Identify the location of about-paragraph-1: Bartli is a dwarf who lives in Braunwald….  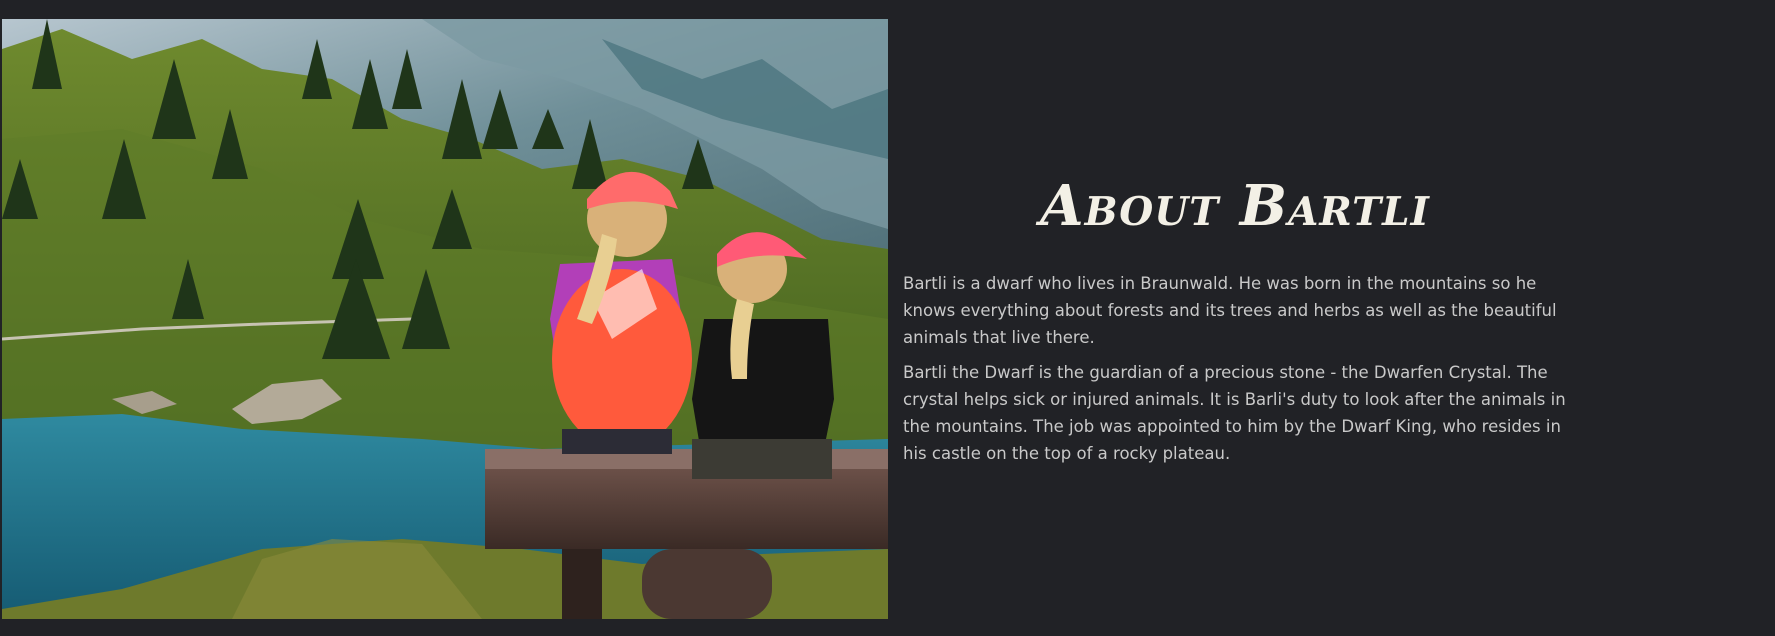
(1230, 310).